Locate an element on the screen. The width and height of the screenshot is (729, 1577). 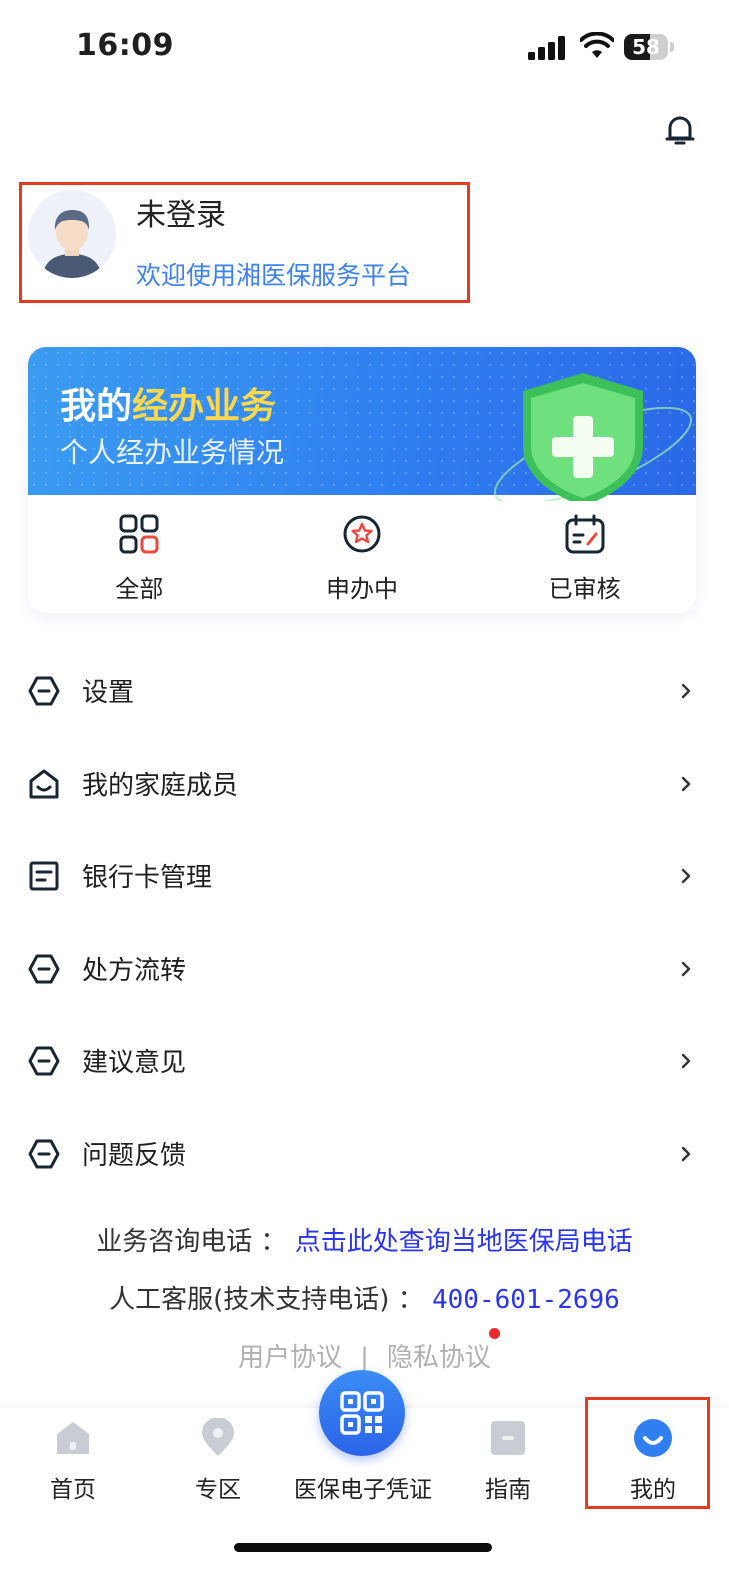
business-title-prefix: 我的 is located at coordinates (96, 406).